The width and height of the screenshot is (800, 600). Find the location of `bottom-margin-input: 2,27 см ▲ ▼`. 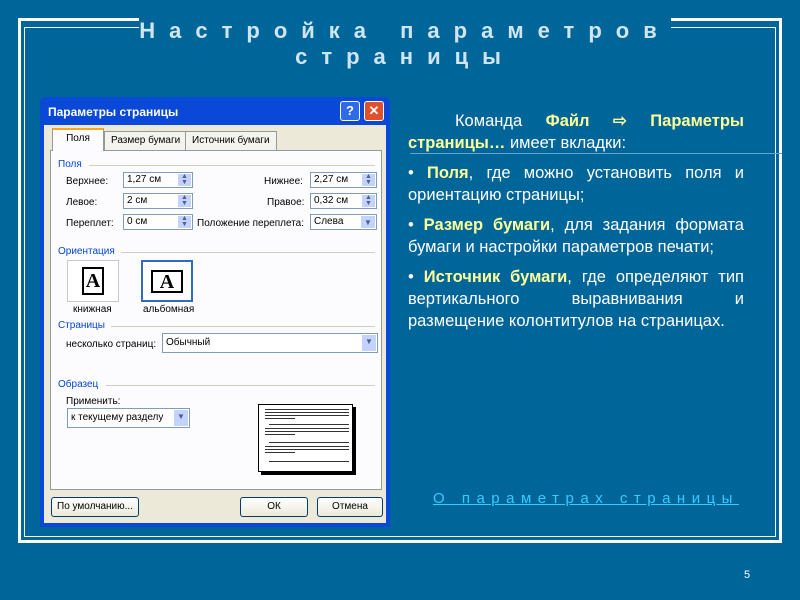

bottom-margin-input: 2,27 см ▲ ▼ is located at coordinates (343, 180).